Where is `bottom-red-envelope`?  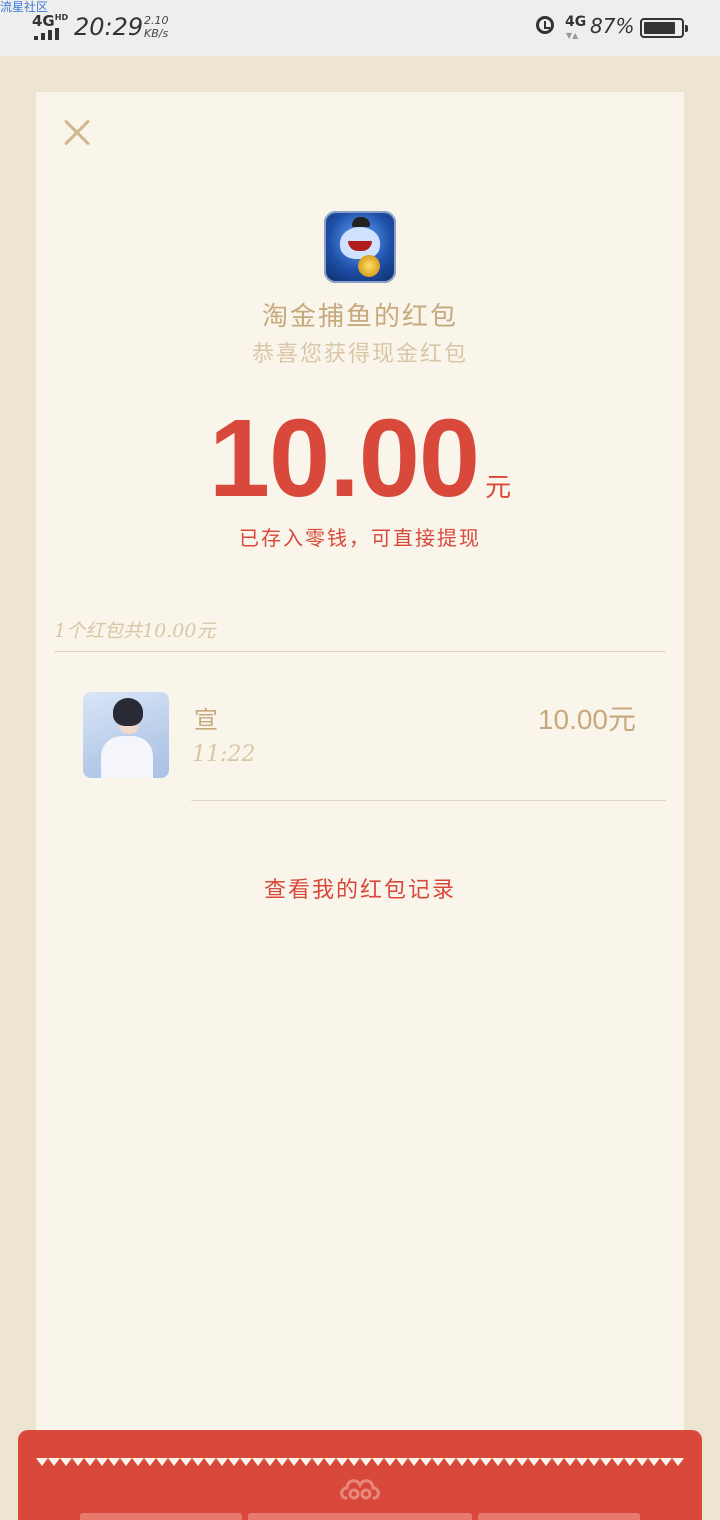
bottom-red-envelope is located at coordinates (360, 1475).